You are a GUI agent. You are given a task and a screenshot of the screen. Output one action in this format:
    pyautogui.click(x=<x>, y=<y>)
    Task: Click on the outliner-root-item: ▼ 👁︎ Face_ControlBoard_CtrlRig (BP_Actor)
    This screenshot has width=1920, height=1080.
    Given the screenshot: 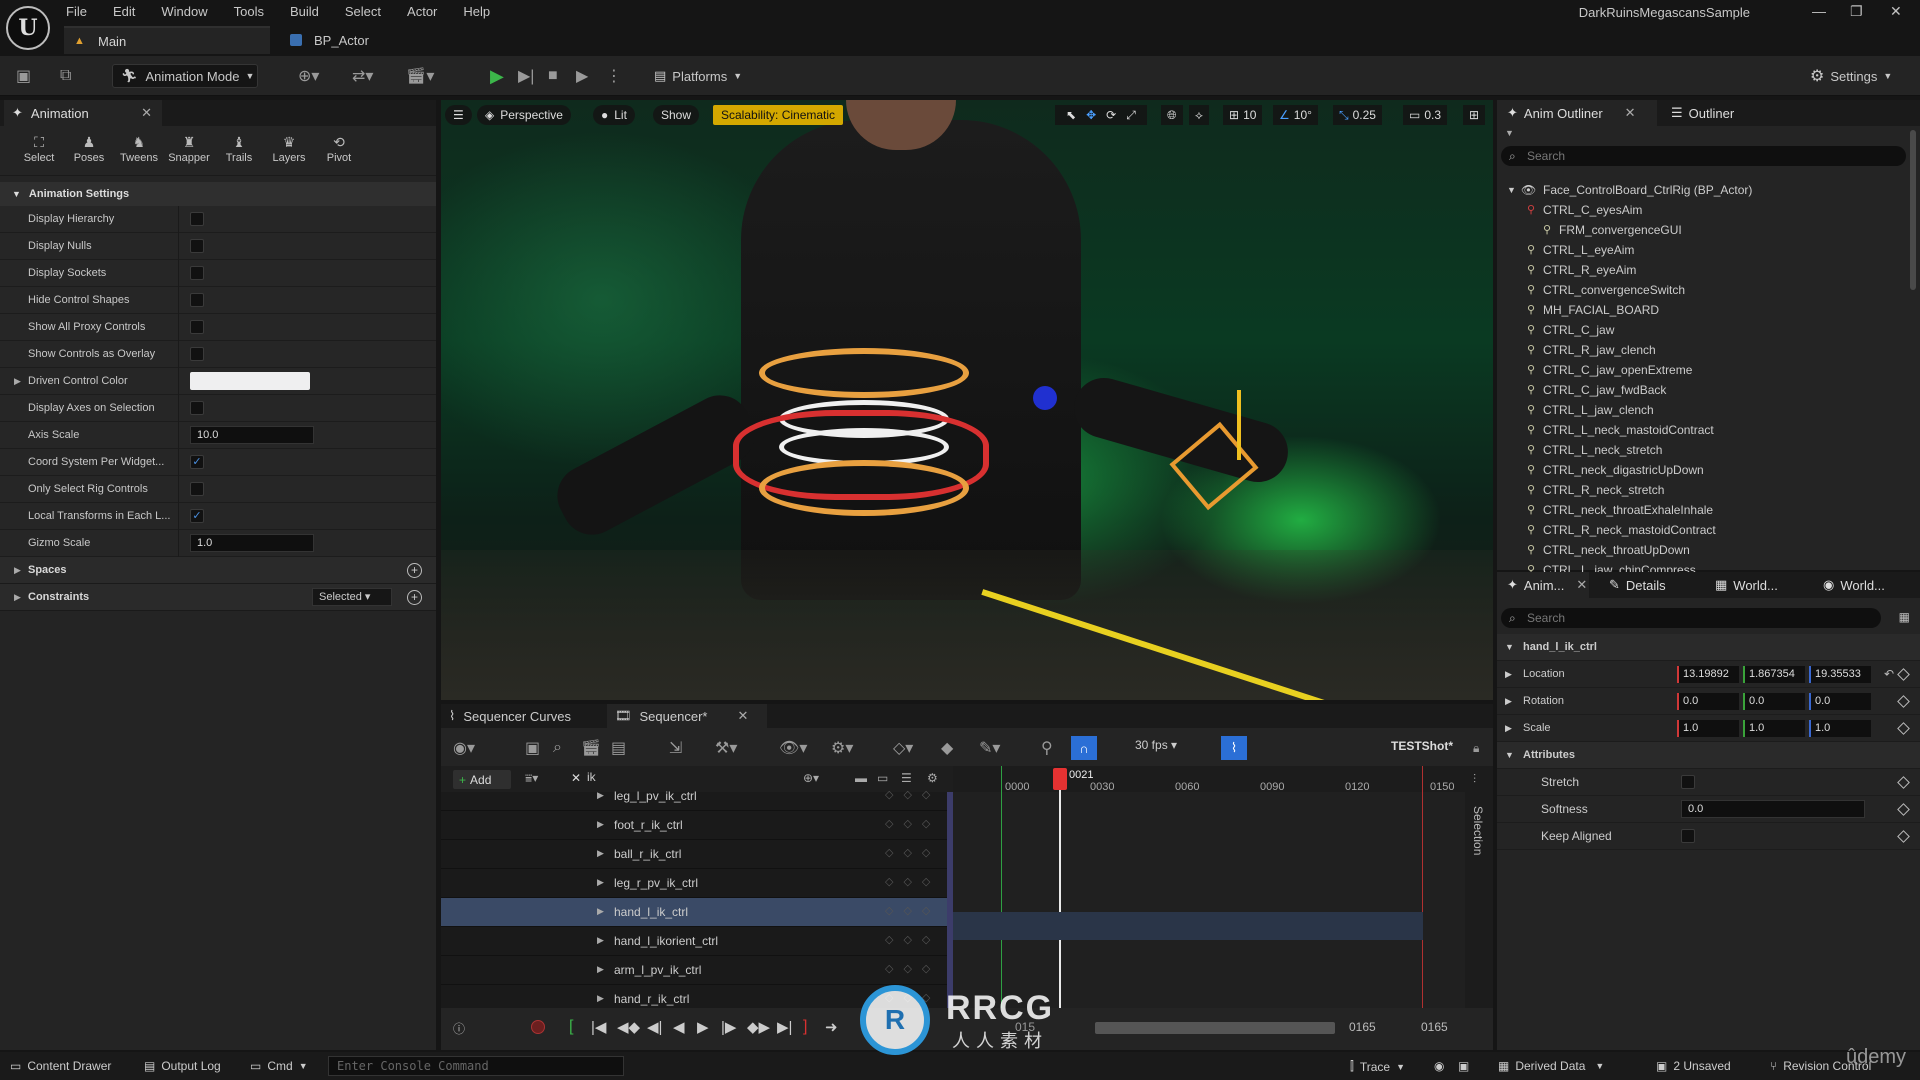 What is the action you would take?
    pyautogui.click(x=1702, y=190)
    